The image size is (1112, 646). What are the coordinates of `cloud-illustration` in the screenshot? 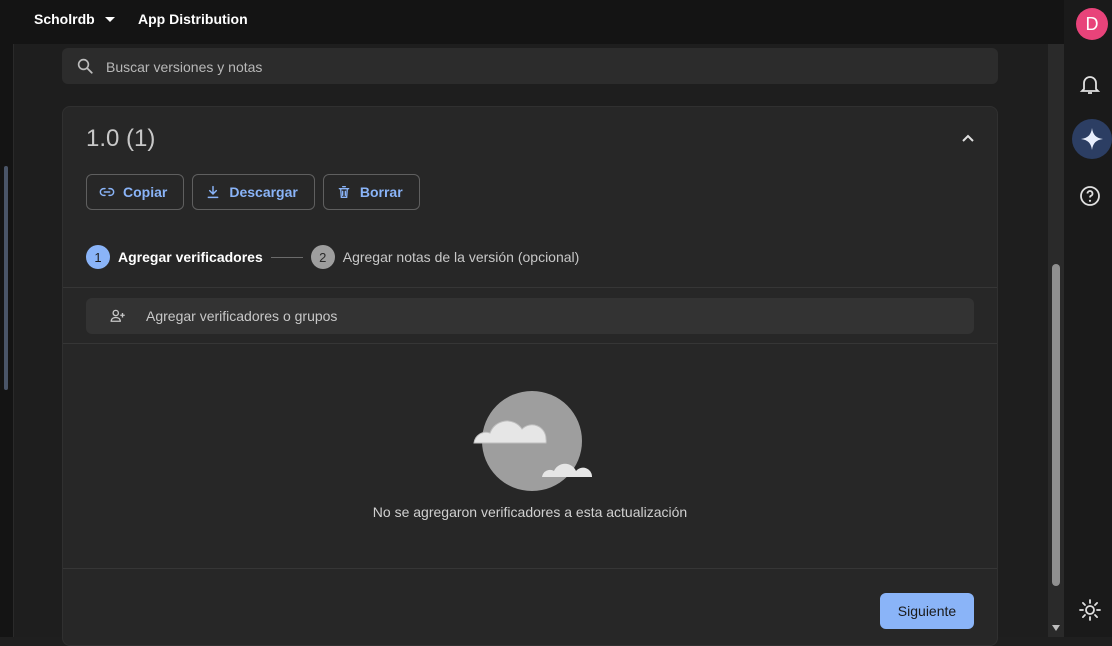 It's located at (532, 441).